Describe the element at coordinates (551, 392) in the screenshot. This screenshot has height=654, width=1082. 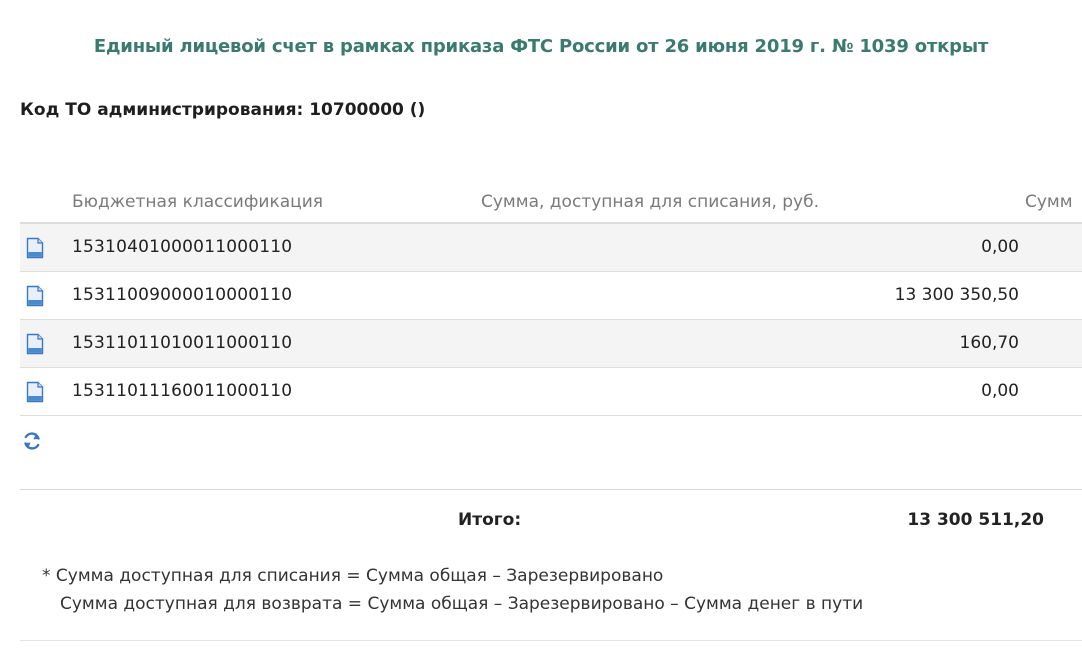
I see `table-row: 15311011160011000110 0,00` at that location.